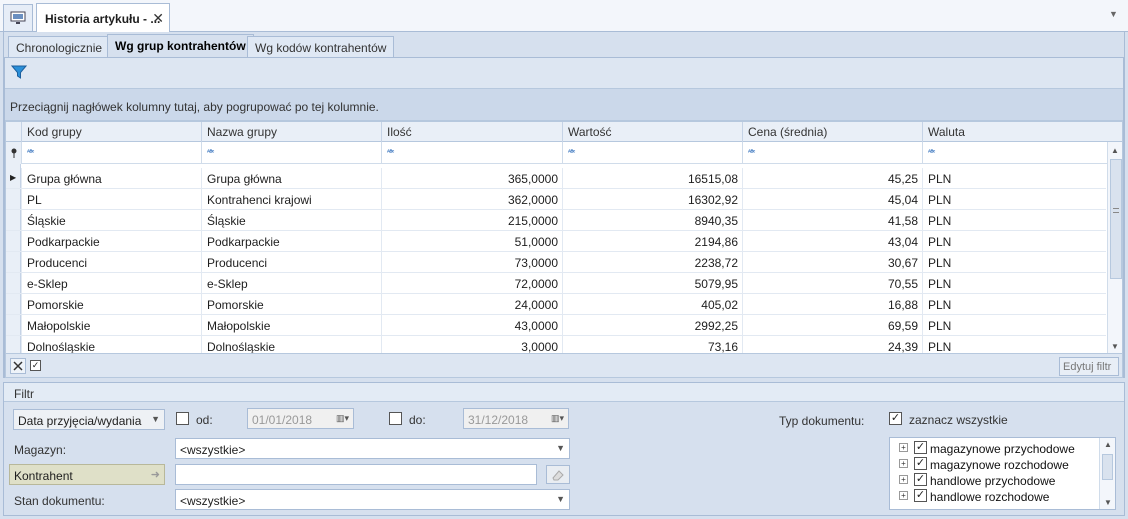 The height and width of the screenshot is (519, 1128). Describe the element at coordinates (291, 241) in the screenshot. I see `table-cell: Podkarpackie` at that location.